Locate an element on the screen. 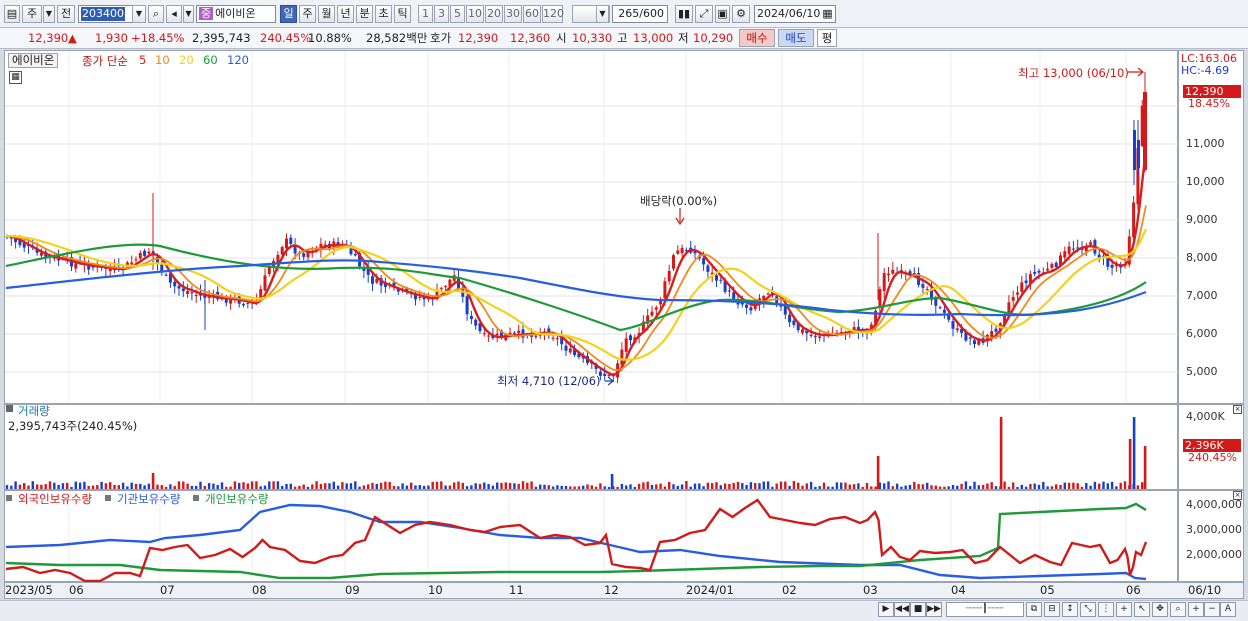  hand-icon: ✥ is located at coordinates (1160, 609).